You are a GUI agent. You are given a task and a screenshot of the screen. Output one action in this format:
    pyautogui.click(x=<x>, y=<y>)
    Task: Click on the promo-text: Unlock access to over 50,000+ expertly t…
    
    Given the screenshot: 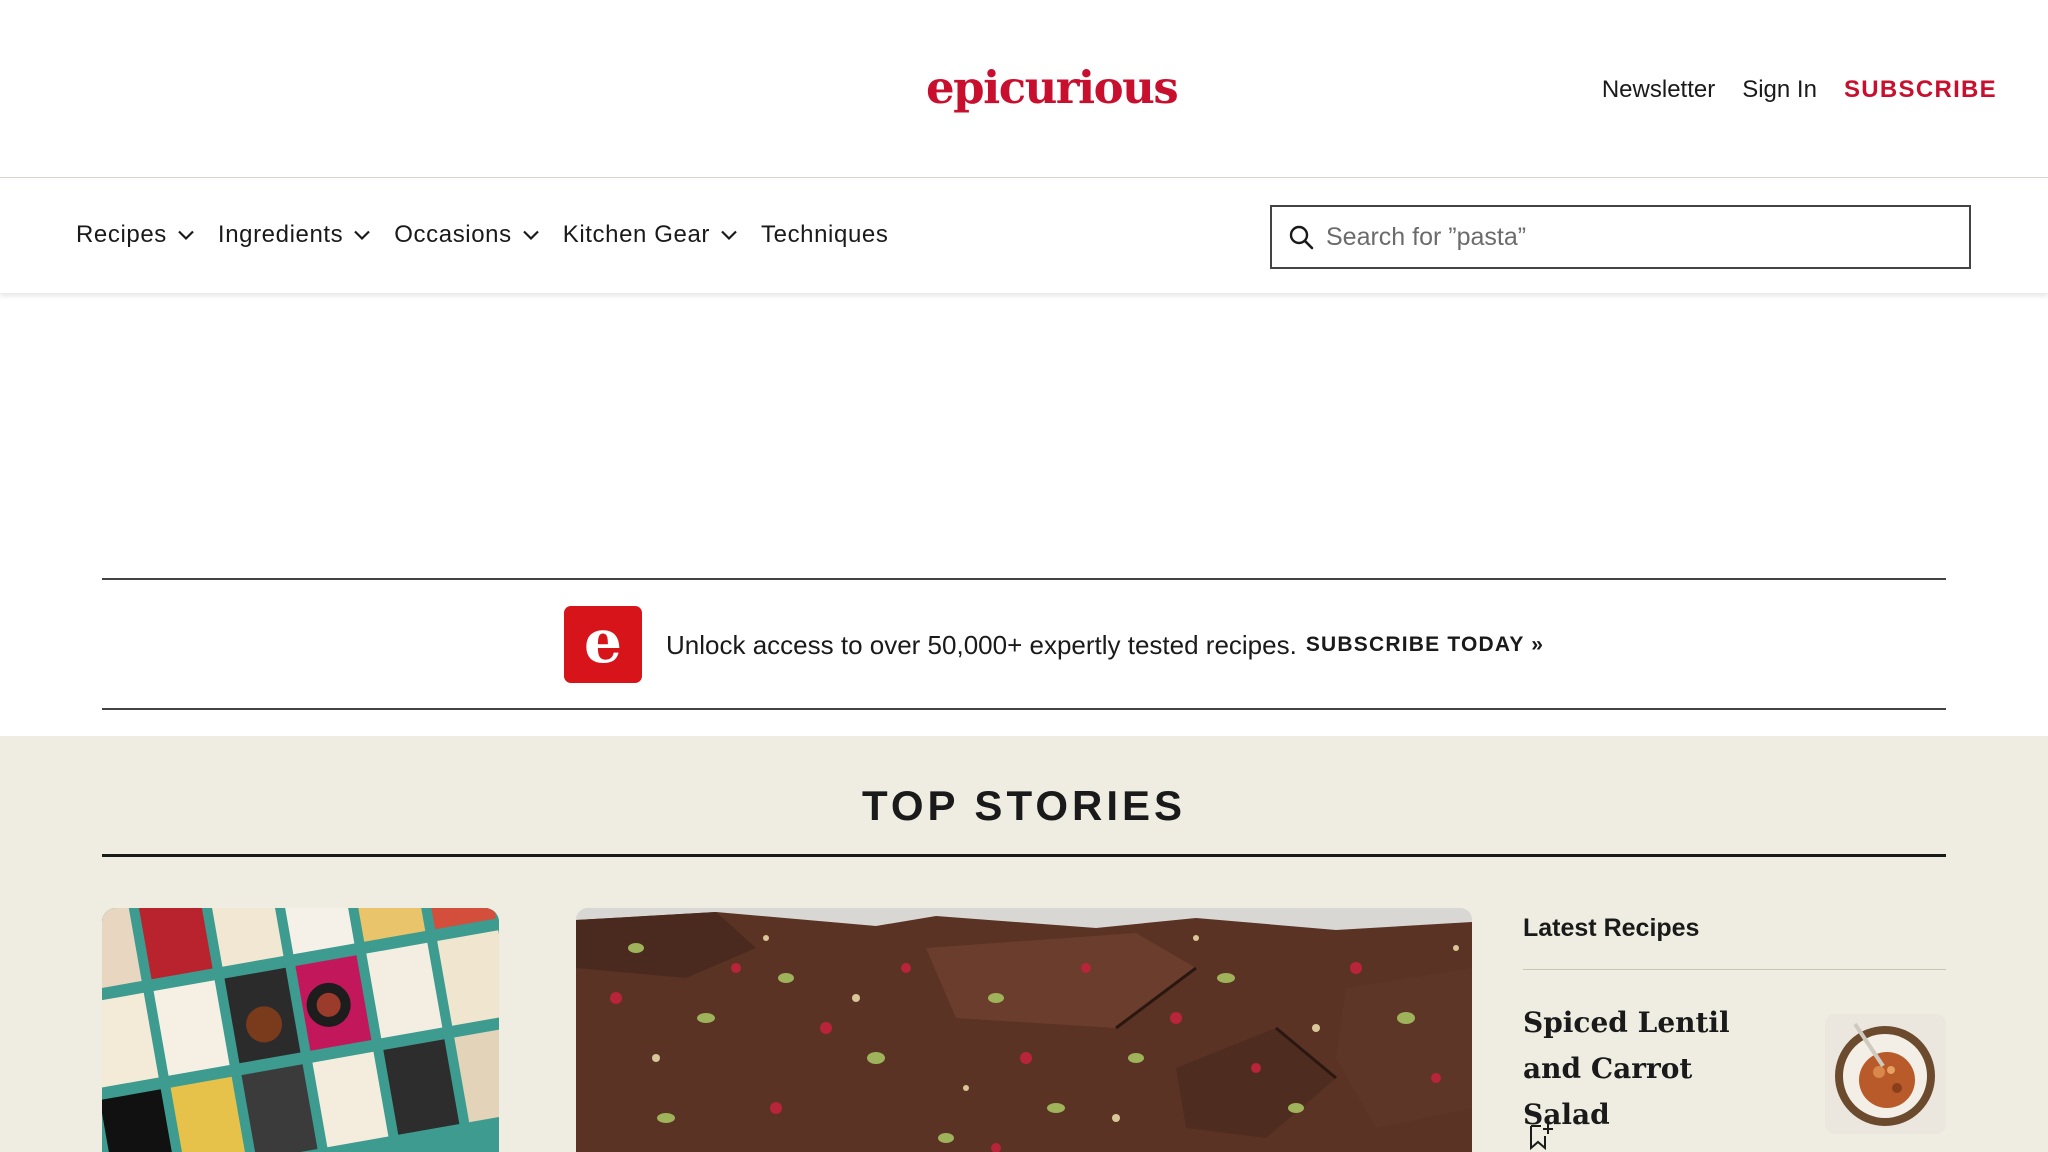 What is the action you would take?
    pyautogui.click(x=981, y=644)
    